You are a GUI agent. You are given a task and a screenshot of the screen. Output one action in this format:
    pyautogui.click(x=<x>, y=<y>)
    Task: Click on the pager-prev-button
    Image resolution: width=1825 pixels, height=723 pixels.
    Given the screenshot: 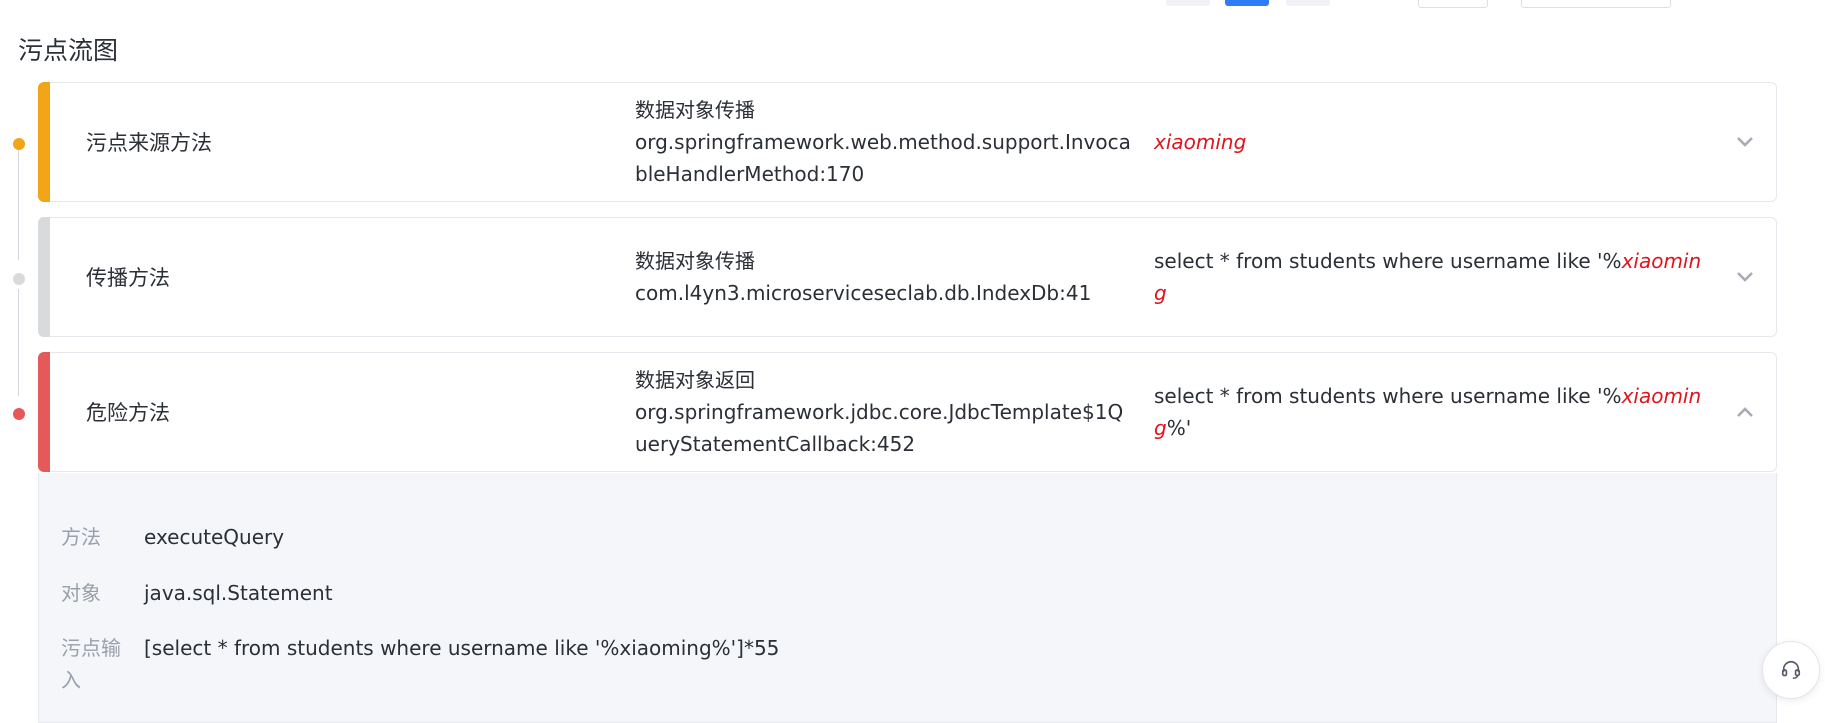 What is the action you would take?
    pyautogui.click(x=1188, y=3)
    